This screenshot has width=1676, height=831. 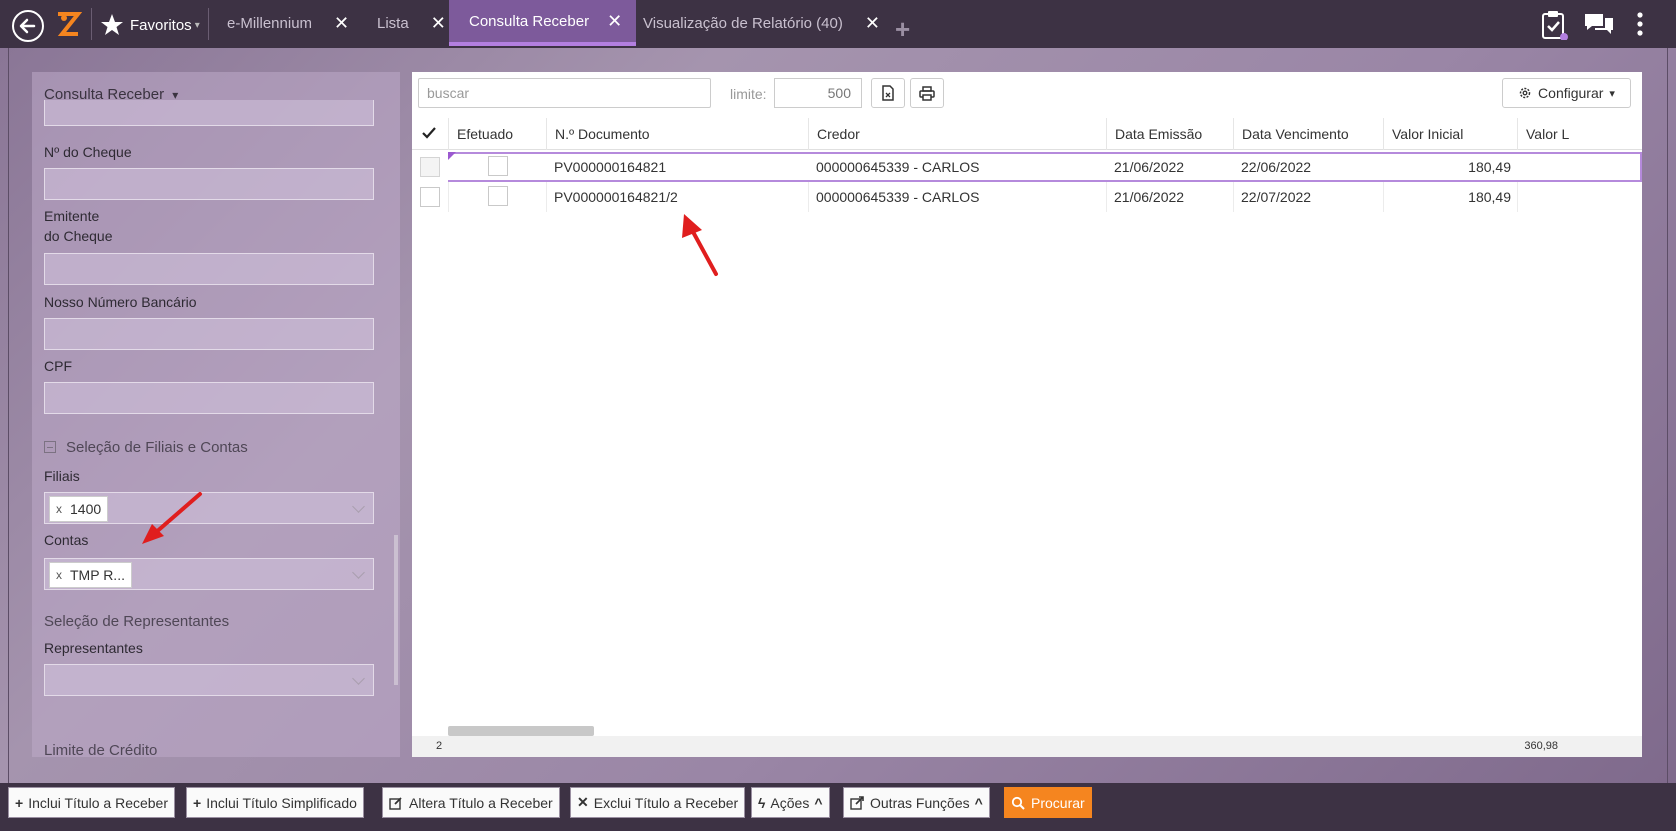 What do you see at coordinates (1640, 25) in the screenshot?
I see `more-vertical-icon` at bounding box center [1640, 25].